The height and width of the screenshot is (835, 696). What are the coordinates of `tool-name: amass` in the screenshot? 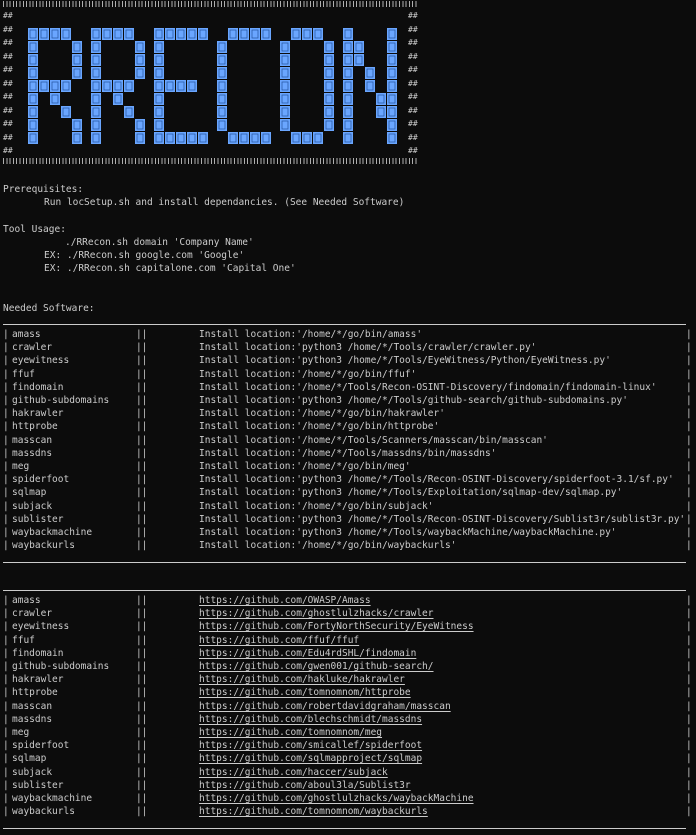 It's located at (26, 334).